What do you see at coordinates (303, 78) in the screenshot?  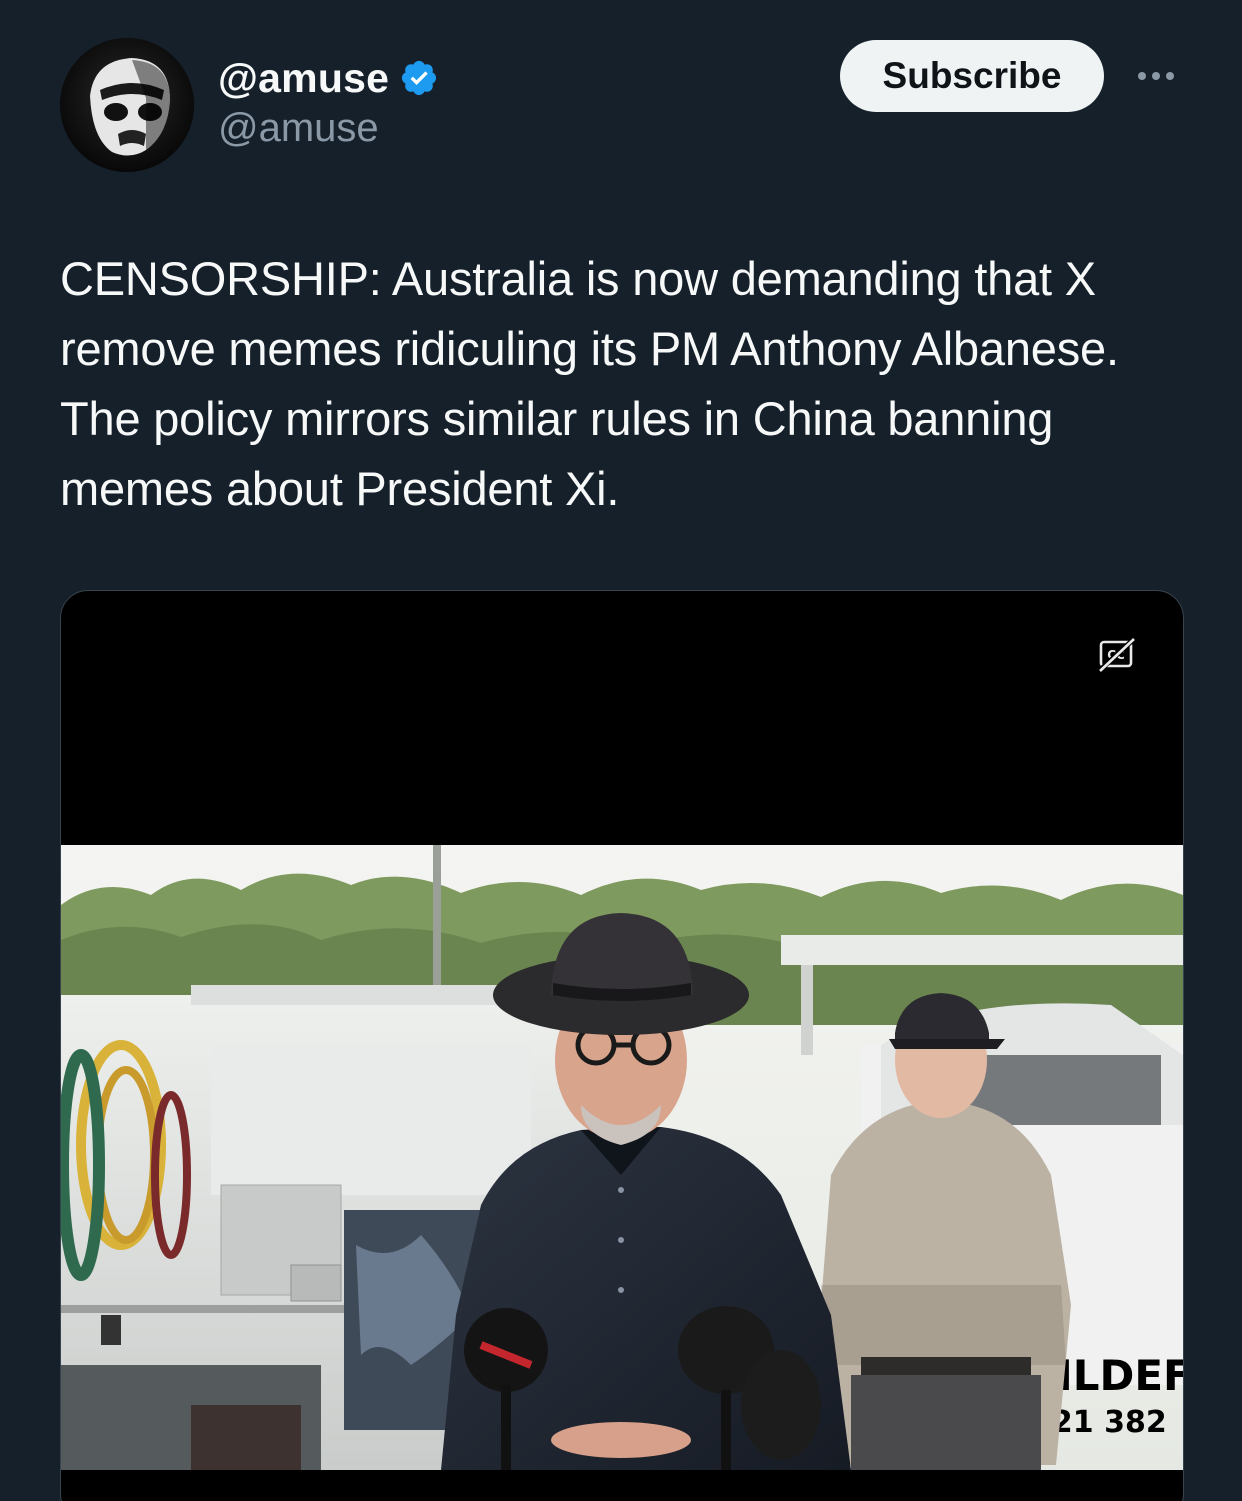 I see `display-name: @amuse` at bounding box center [303, 78].